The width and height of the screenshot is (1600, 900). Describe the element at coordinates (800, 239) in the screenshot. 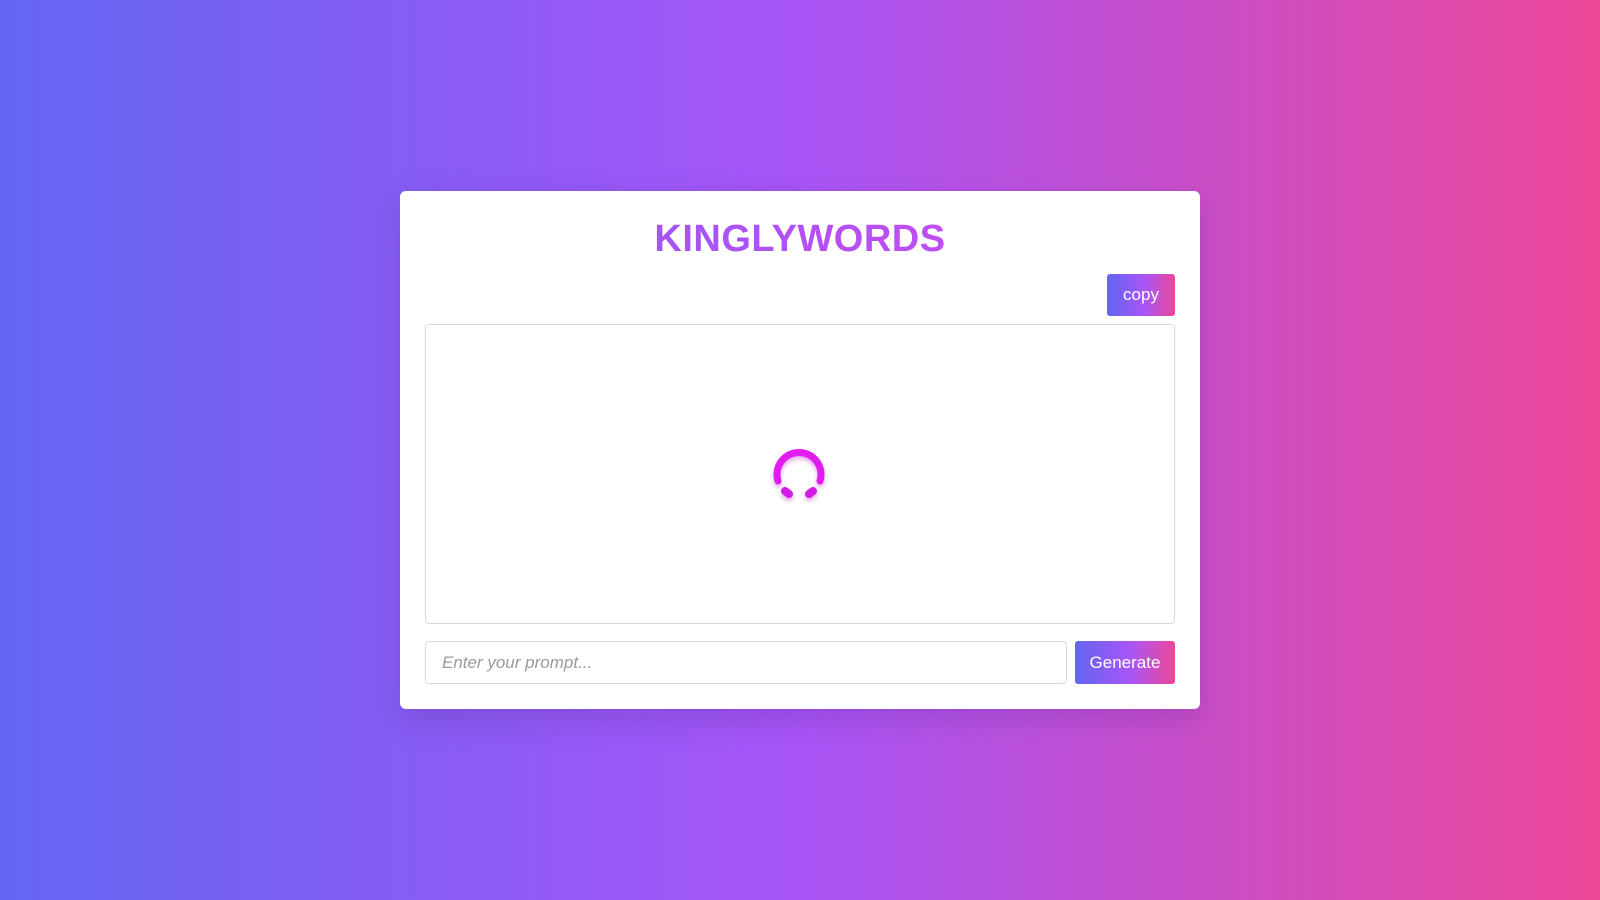

I see `app-title: KINGLYWORDS` at that location.